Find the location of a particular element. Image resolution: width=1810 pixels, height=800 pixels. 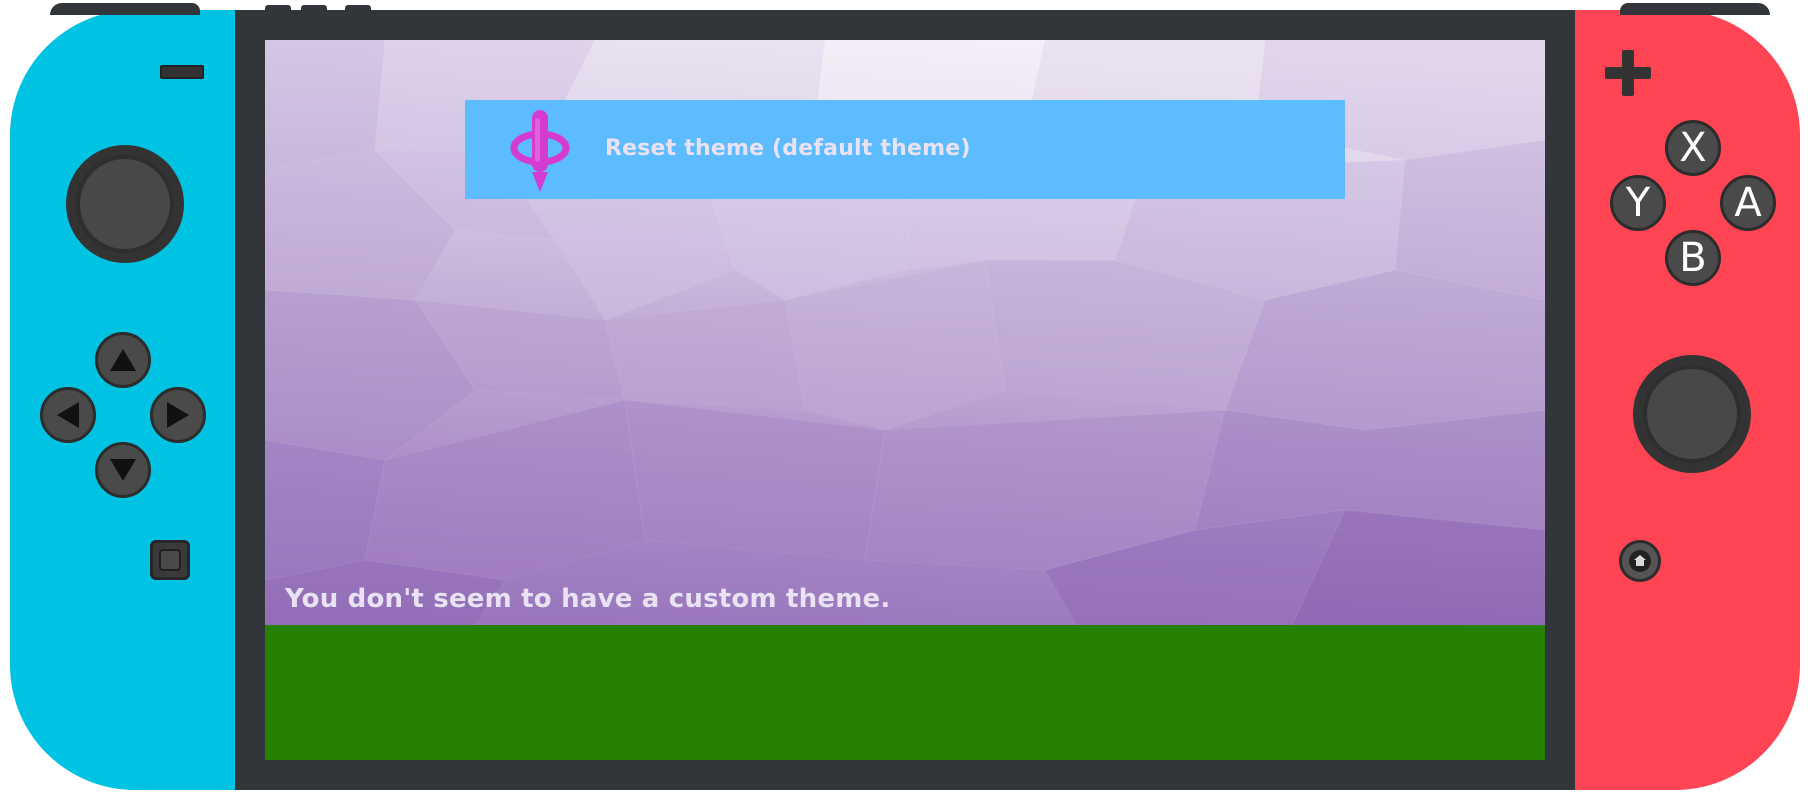

capture-button is located at coordinates (170, 560).